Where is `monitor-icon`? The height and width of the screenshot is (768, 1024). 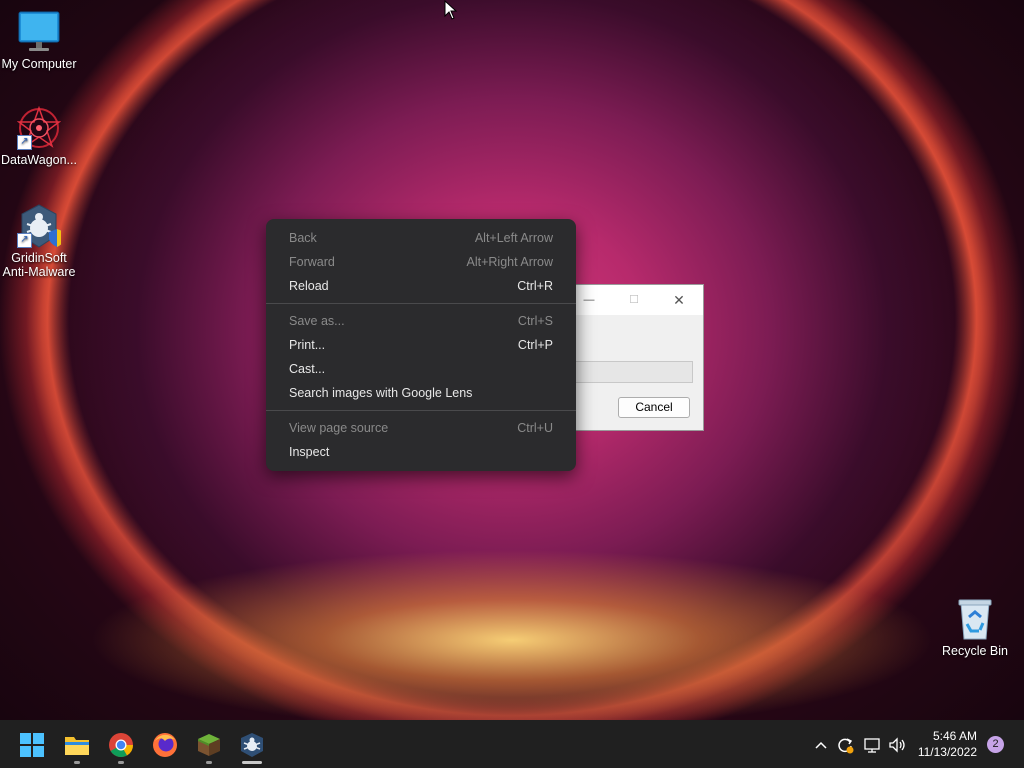 monitor-icon is located at coordinates (39, 32).